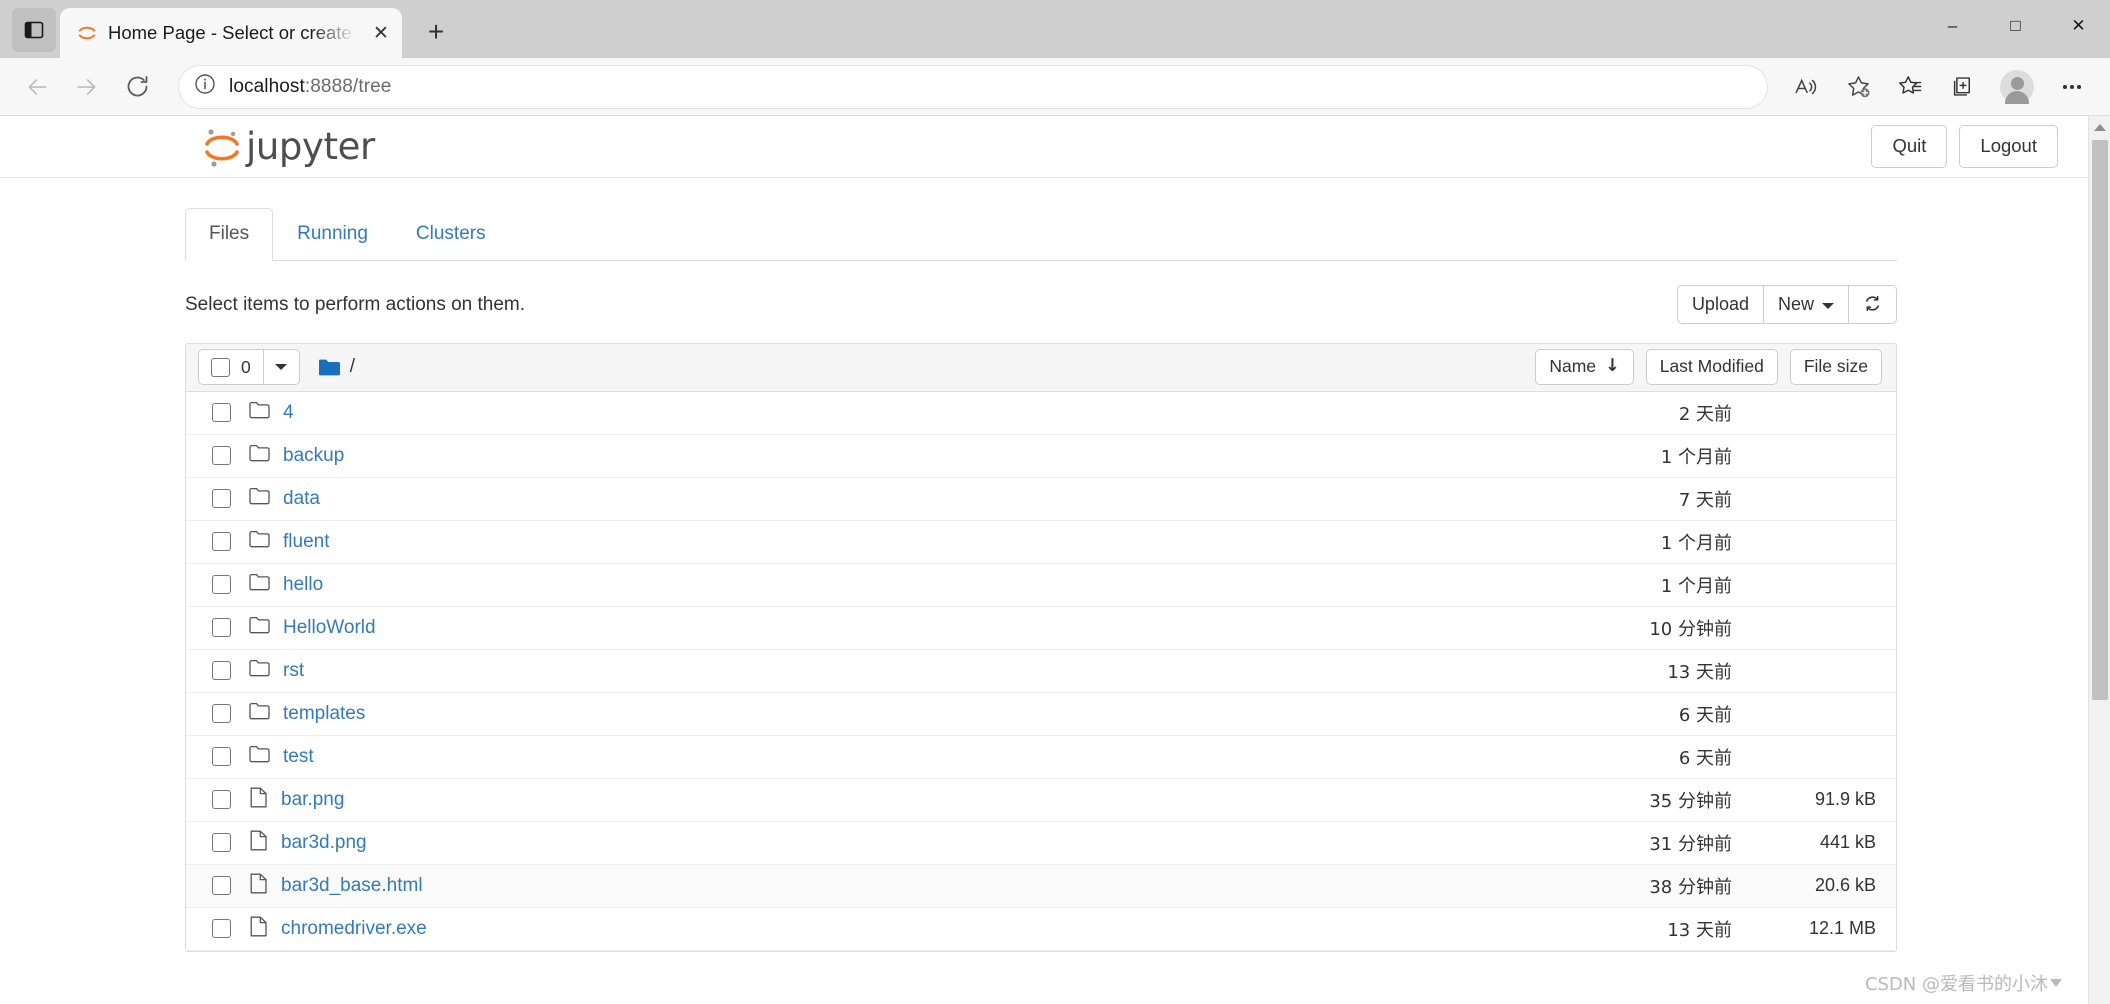 The height and width of the screenshot is (1004, 2110). What do you see at coordinates (303, 585) in the screenshot?
I see `item-name-link: hello` at bounding box center [303, 585].